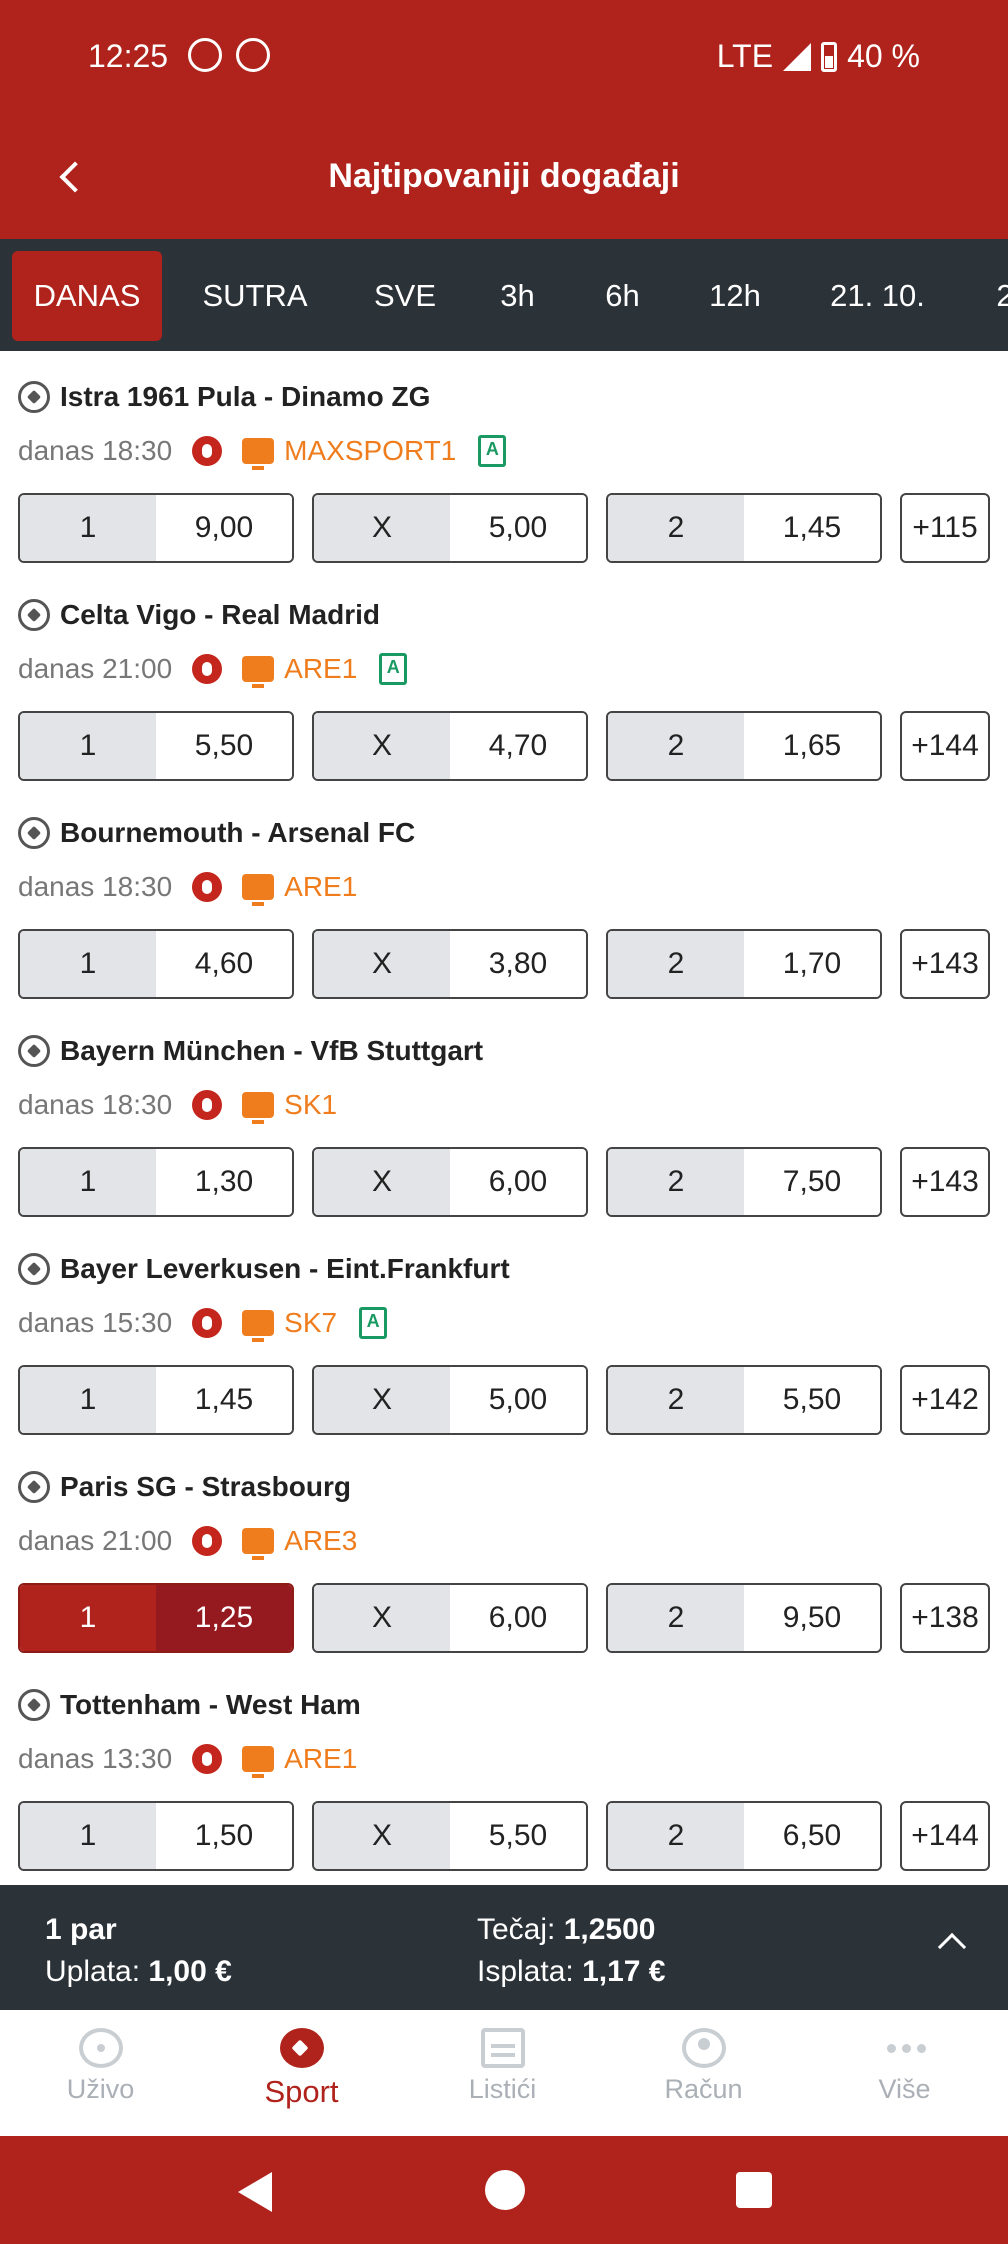 The height and width of the screenshot is (2244, 1008). I want to click on odd-button-x: X 5,50, so click(450, 1836).